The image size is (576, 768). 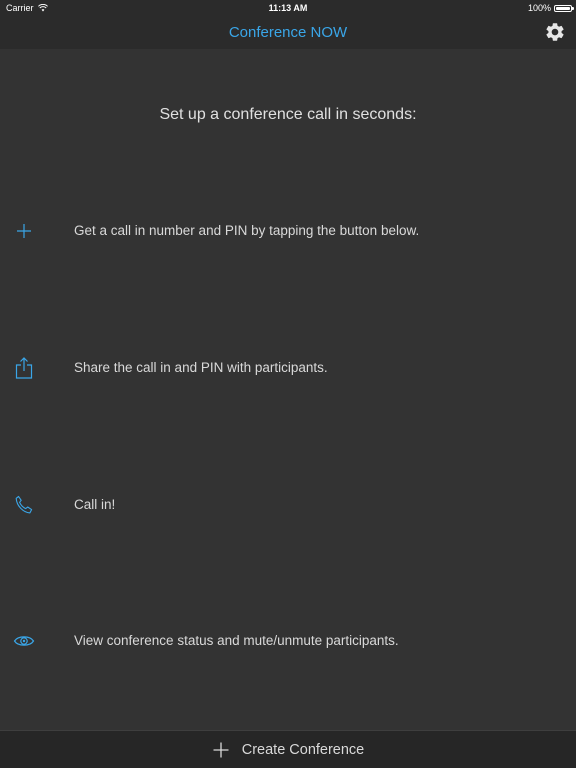 What do you see at coordinates (95, 504) in the screenshot?
I see `step-text: Call in!` at bounding box center [95, 504].